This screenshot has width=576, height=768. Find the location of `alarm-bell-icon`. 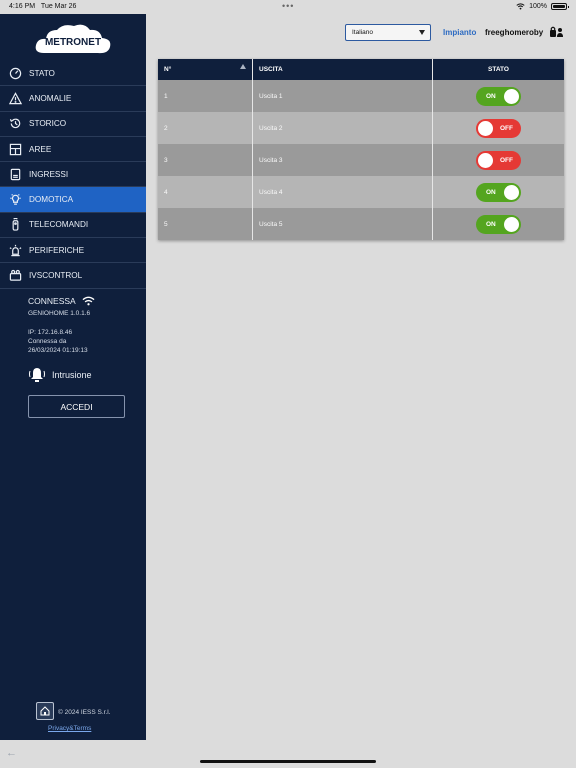

alarm-bell-icon is located at coordinates (37, 375).